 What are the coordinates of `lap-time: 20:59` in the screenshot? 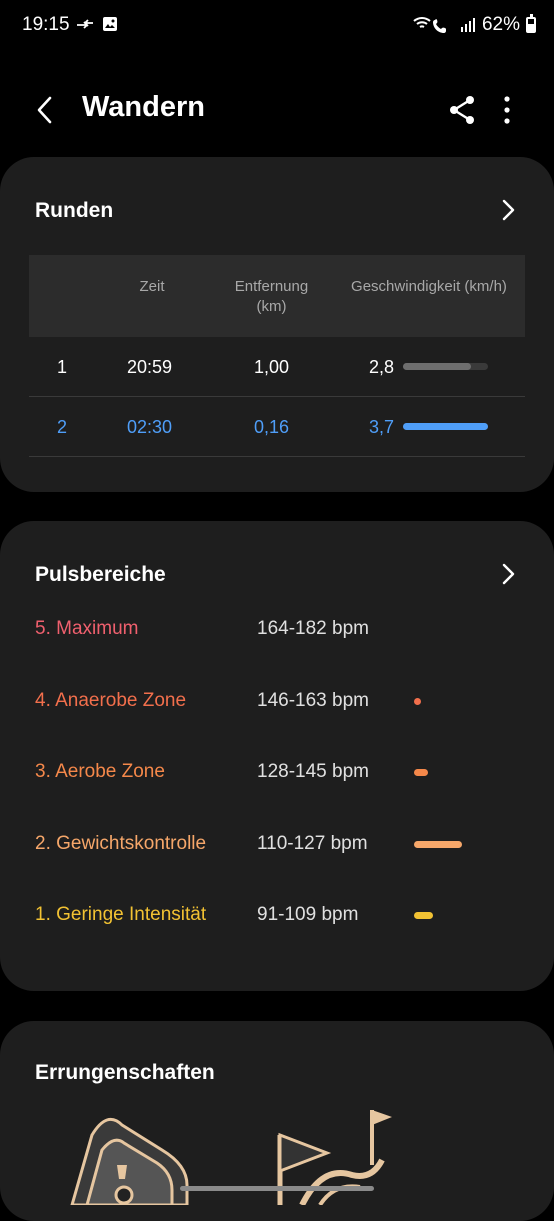 It's located at (150, 367).